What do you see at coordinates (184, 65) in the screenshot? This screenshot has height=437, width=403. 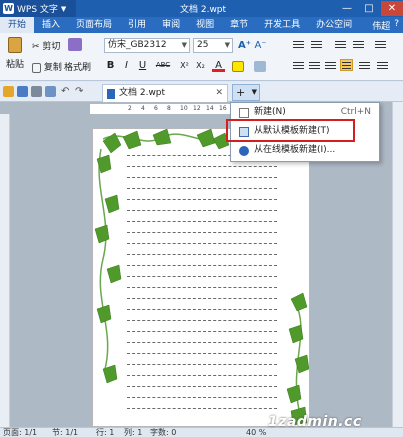 I see `superscript-button: X²` at bounding box center [184, 65].